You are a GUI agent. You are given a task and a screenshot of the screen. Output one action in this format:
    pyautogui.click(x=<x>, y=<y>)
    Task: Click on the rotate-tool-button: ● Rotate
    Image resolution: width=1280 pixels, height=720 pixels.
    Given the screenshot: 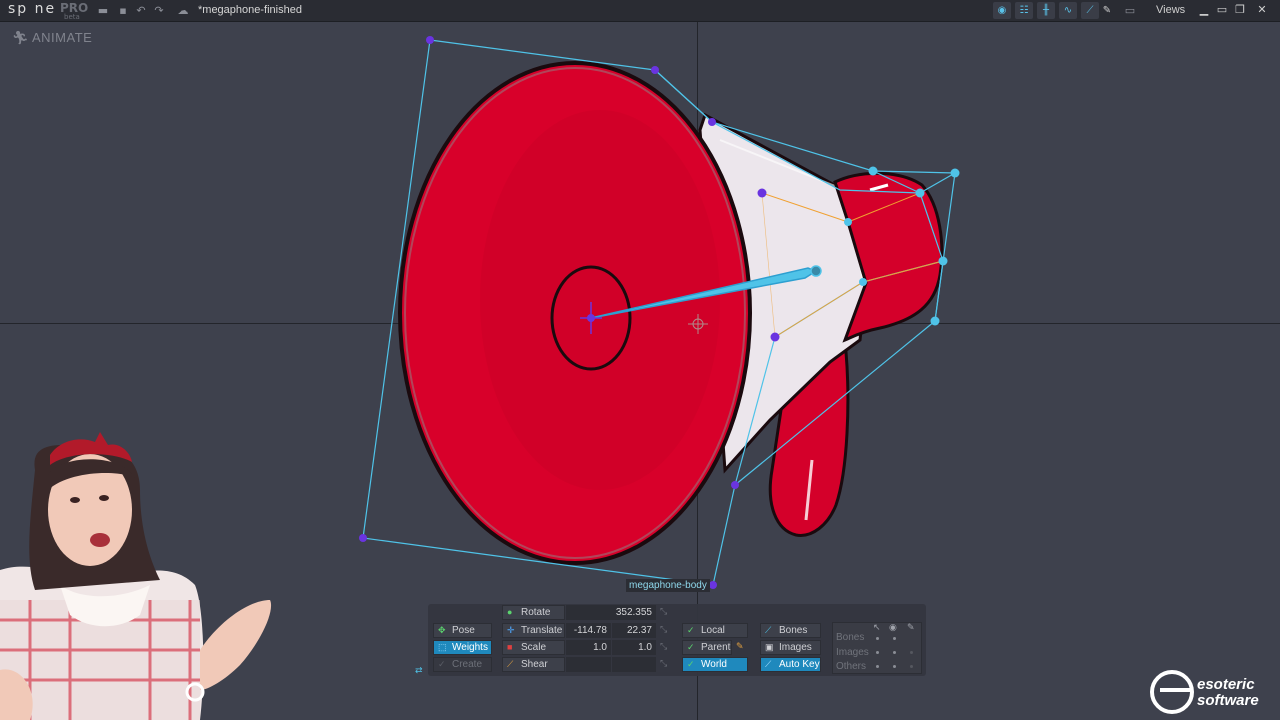 What is the action you would take?
    pyautogui.click(x=533, y=612)
    